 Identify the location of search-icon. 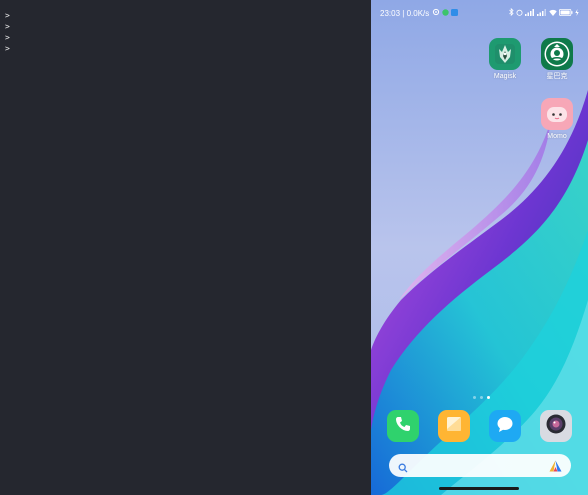
(403, 469).